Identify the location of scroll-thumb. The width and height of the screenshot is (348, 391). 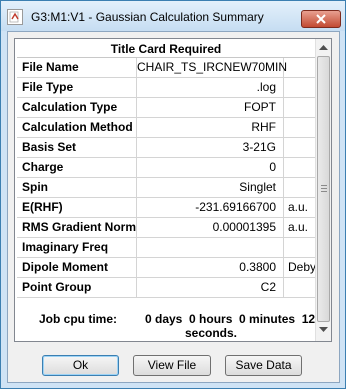
(323, 189).